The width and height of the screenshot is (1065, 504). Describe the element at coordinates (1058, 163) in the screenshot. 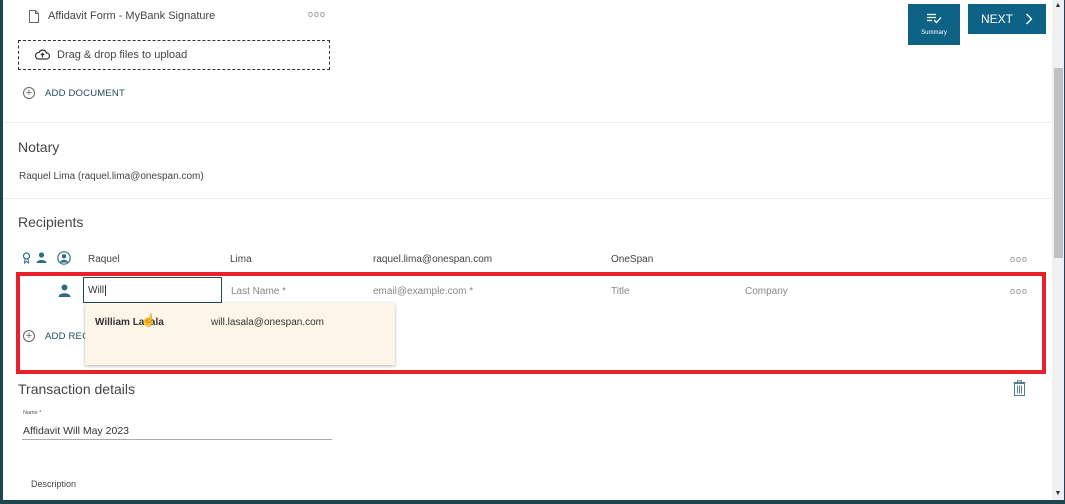

I see `scroll-thumb` at that location.